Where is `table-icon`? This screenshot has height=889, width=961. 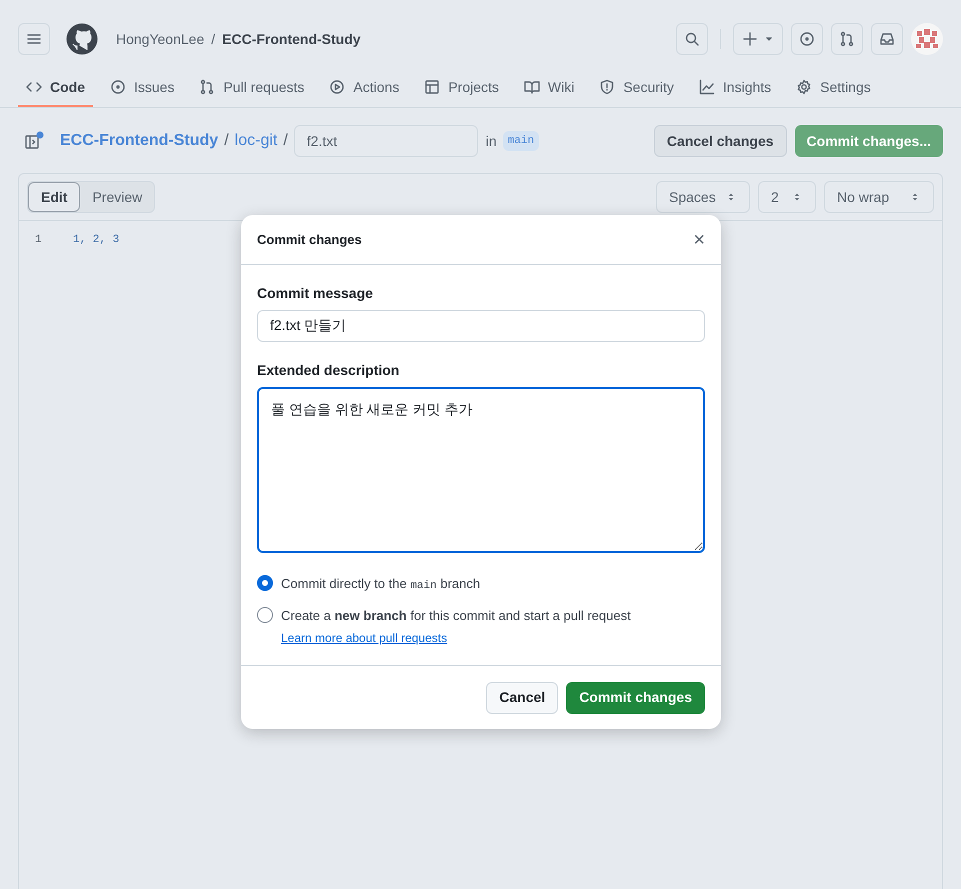
table-icon is located at coordinates (432, 87).